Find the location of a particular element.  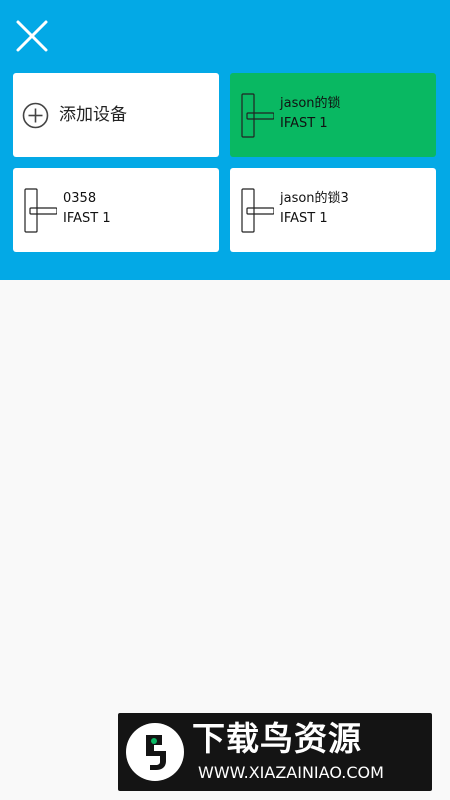

device-name: jason的锁3 is located at coordinates (314, 198).